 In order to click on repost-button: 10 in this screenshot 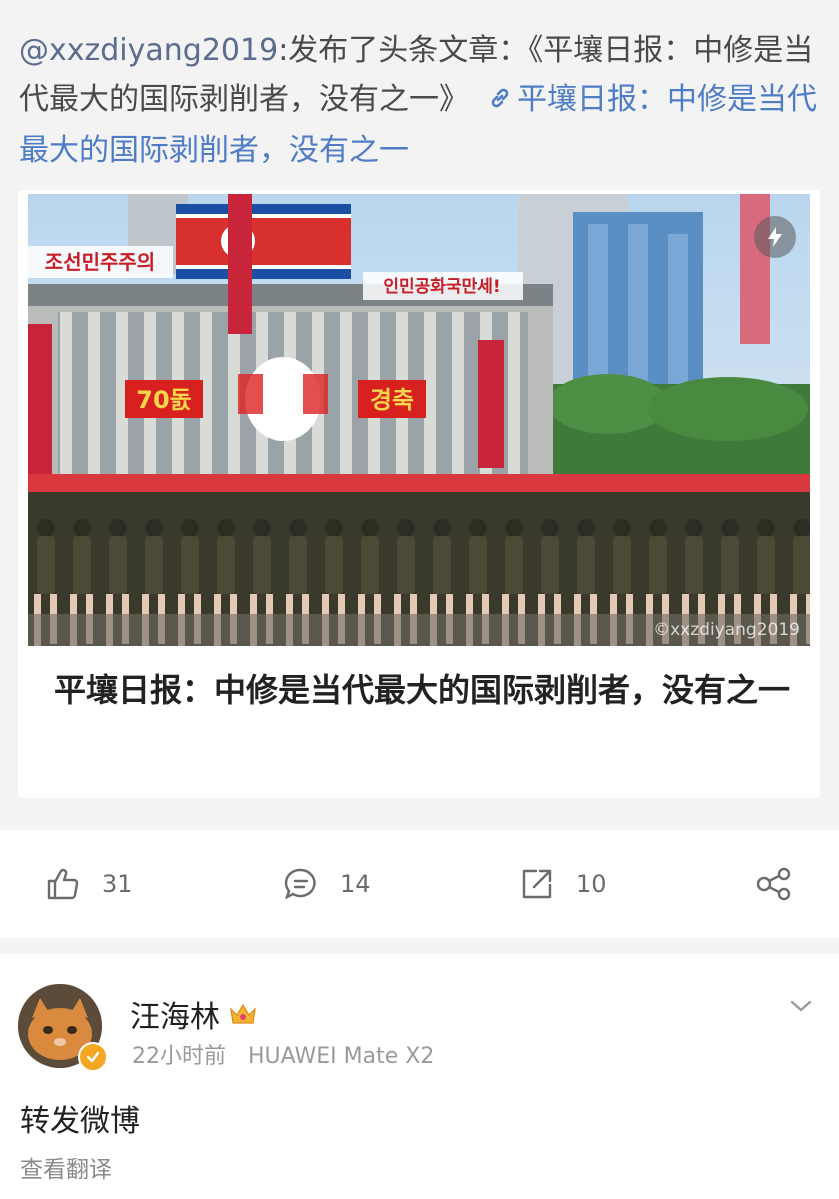, I will do `click(563, 884)`.